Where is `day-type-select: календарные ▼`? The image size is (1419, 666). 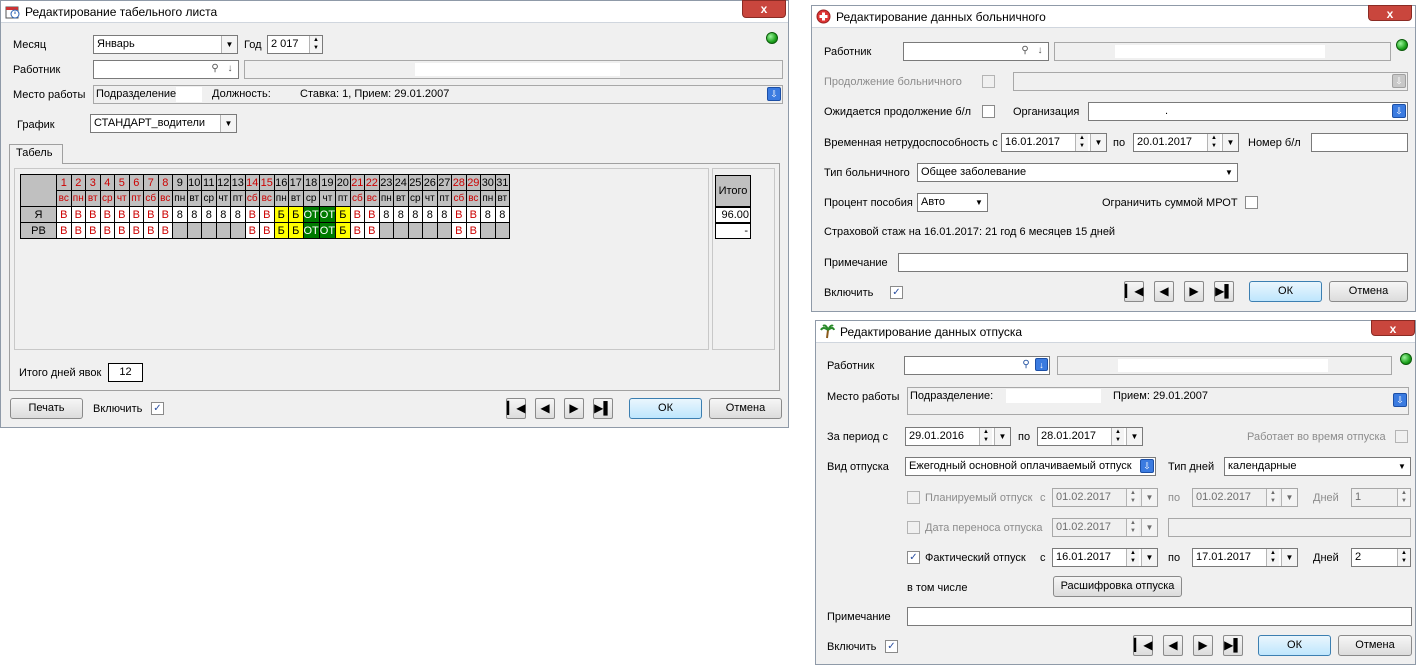
day-type-select: календарные ▼ is located at coordinates (1317, 466).